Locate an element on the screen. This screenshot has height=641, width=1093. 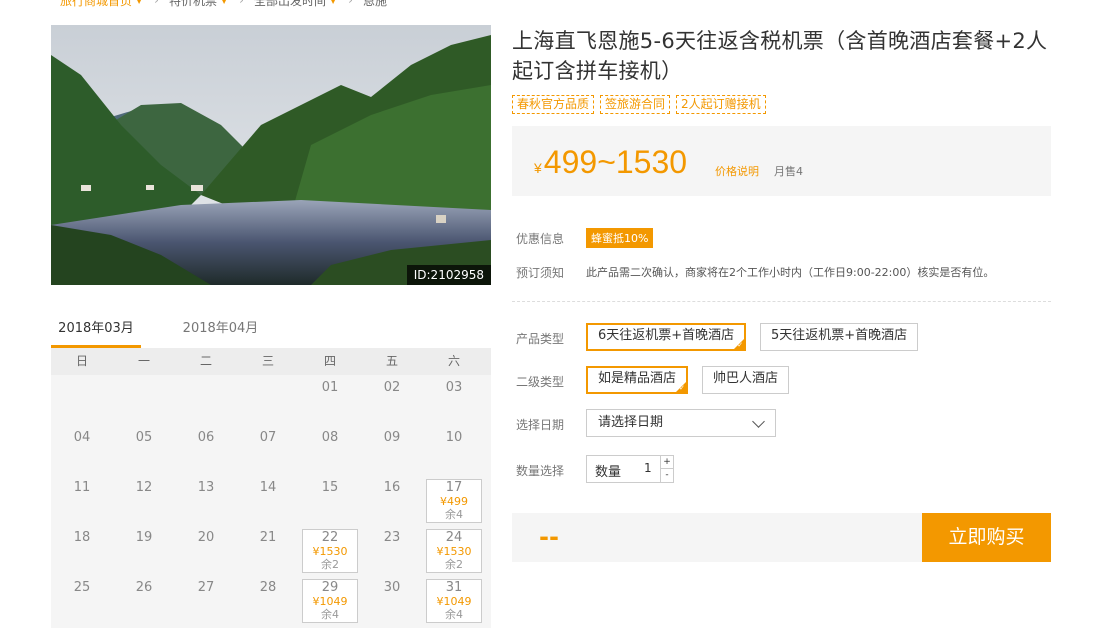
option-label: 5天往返机票+首晚酒店 is located at coordinates (839, 335).